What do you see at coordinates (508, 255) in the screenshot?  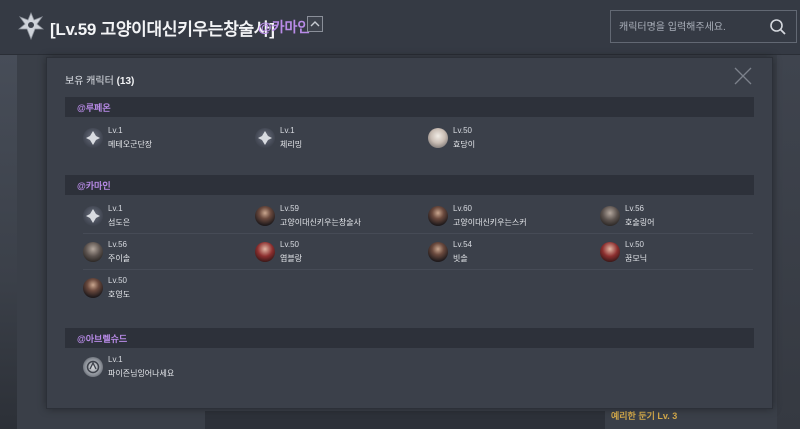 I see `character-entry: Lv.54 빗솔` at bounding box center [508, 255].